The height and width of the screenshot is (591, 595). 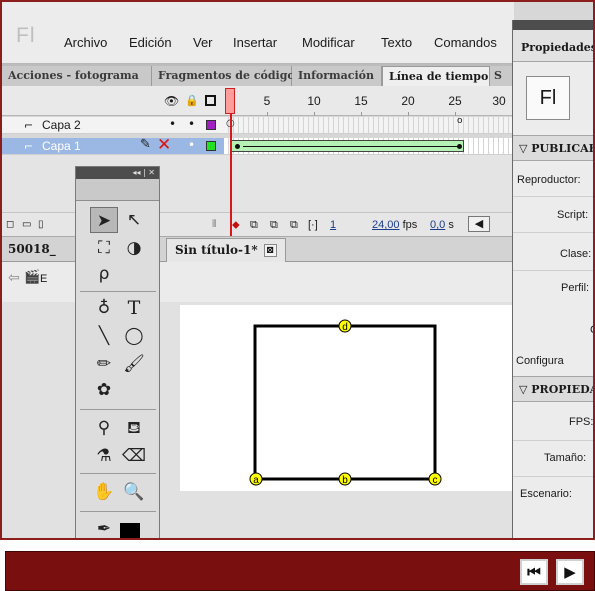 What do you see at coordinates (451, 225) in the screenshot?
I see `time-unit: s` at bounding box center [451, 225].